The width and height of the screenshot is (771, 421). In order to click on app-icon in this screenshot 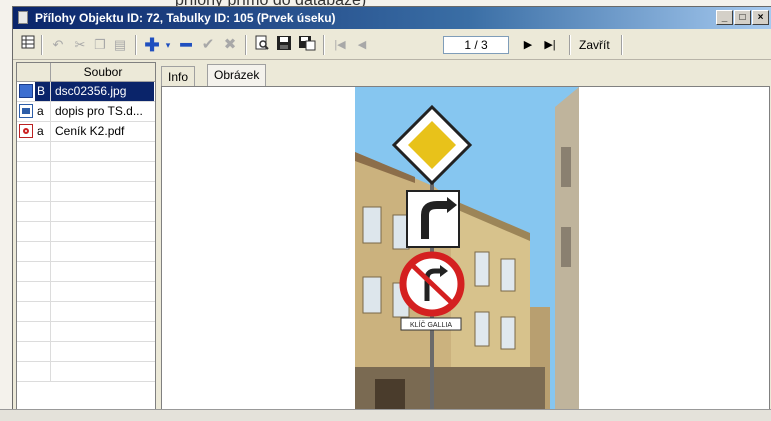, I will do `click(23, 17)`.